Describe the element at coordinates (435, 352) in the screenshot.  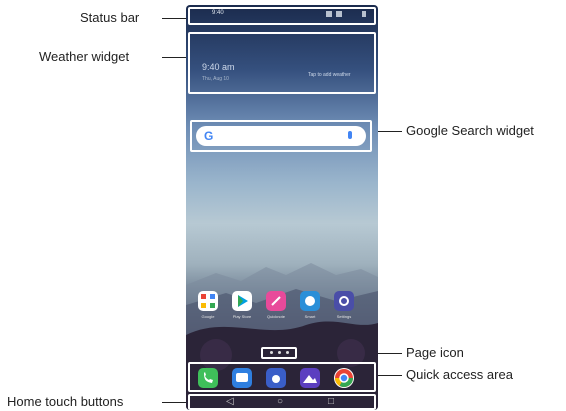
I see `callout-page-icon: Page icon` at that location.